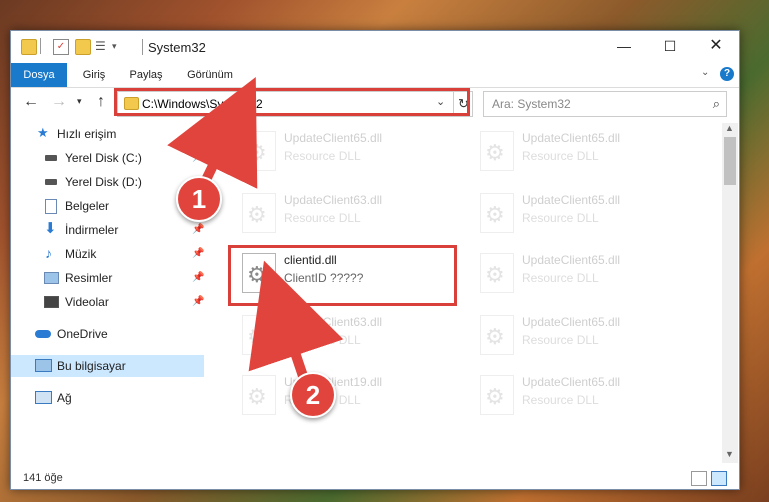 The height and width of the screenshot is (502, 769). I want to click on arrow-to-address, so click(212, 132).